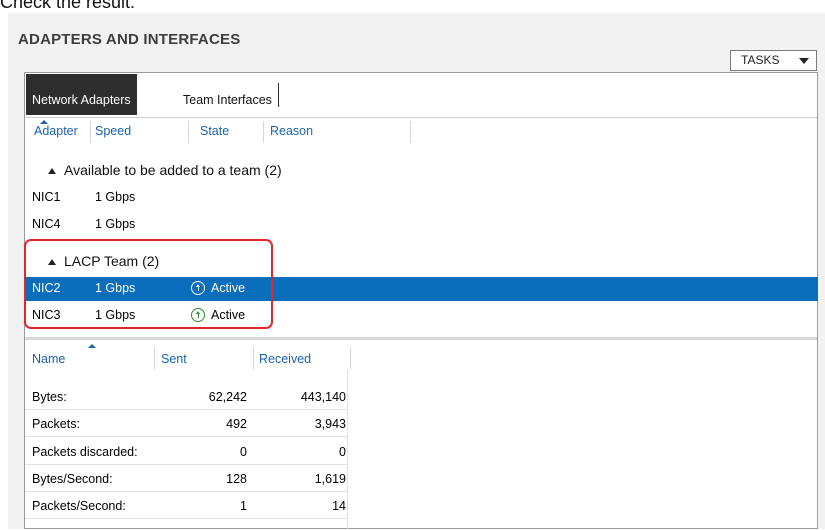  Describe the element at coordinates (56, 424) in the screenshot. I see `stat-name: Packets:` at that location.